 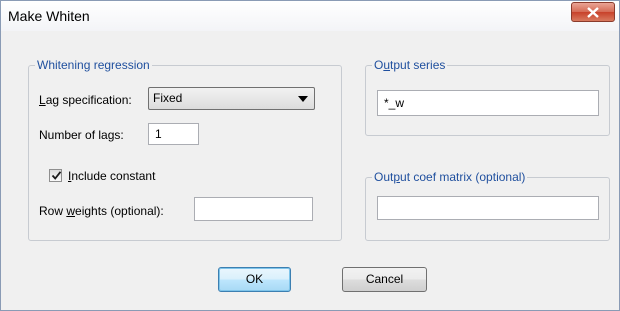 I want to click on lag-specification-label: Lag specification:, so click(x=85, y=100).